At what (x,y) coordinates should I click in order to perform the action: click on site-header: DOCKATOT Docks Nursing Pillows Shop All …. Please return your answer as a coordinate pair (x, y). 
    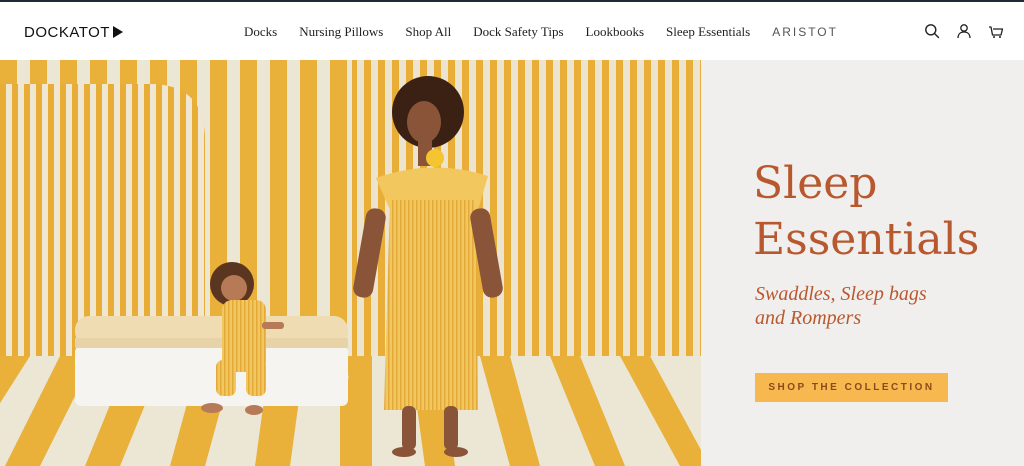
    Looking at the image, I should click on (512, 31).